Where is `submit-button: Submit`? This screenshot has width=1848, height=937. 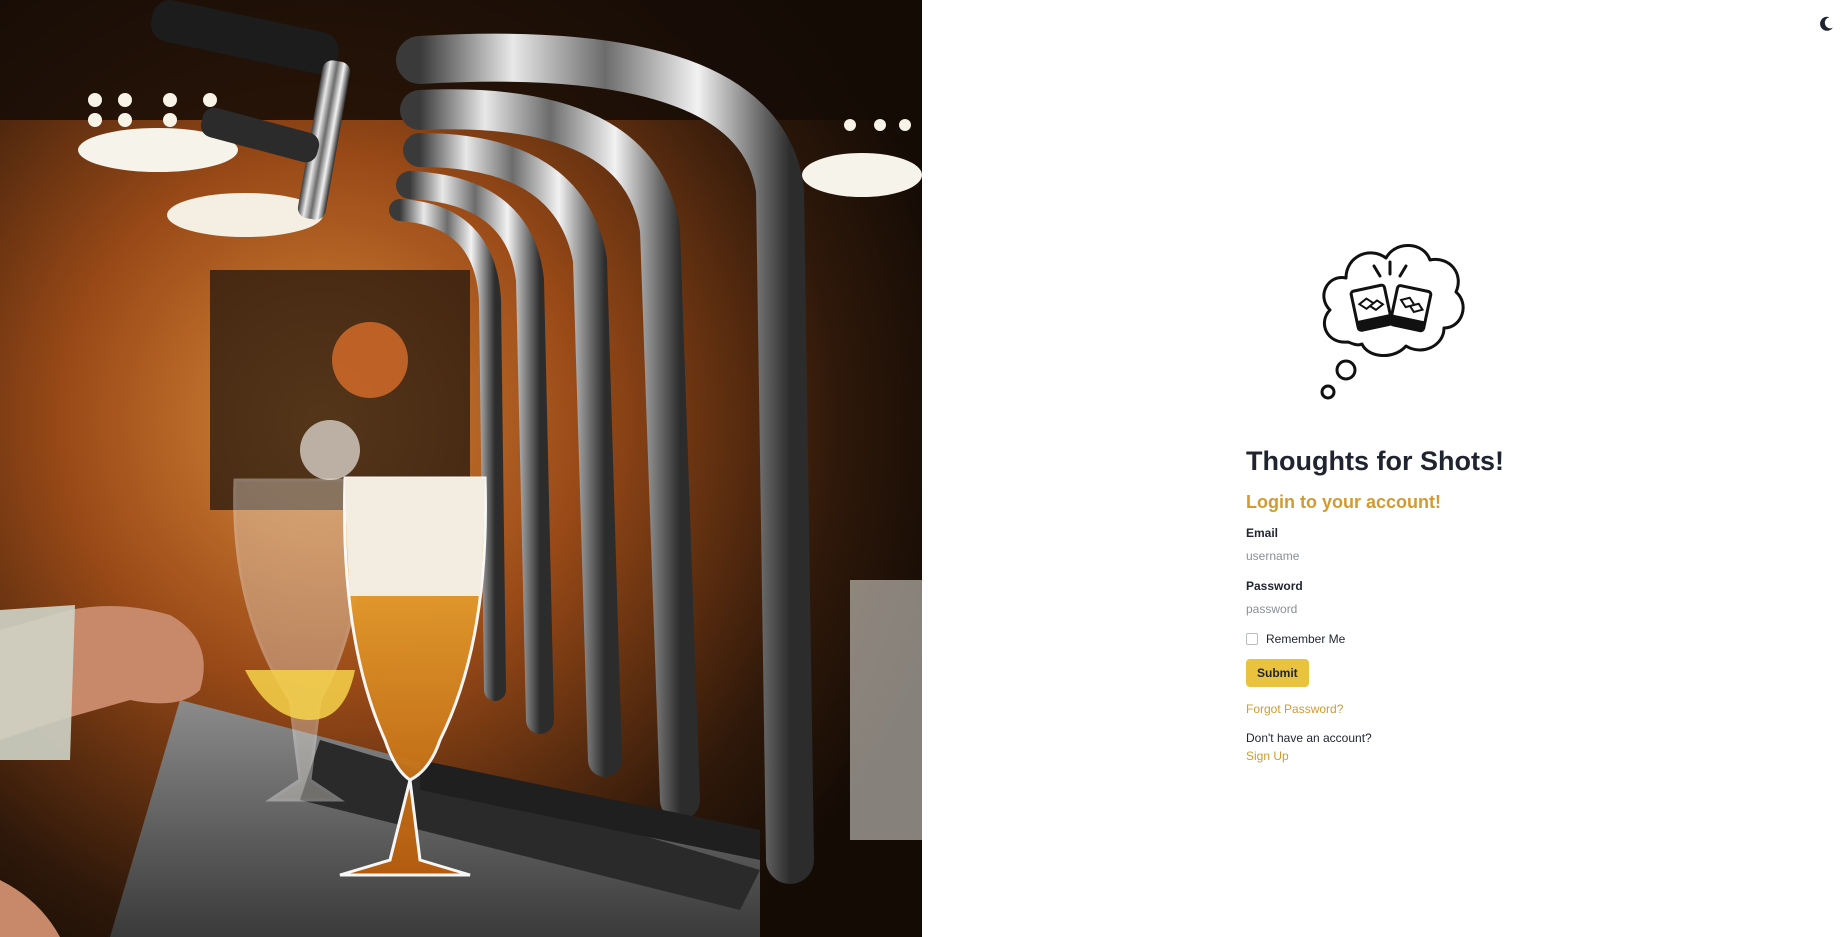 submit-button: Submit is located at coordinates (1277, 673).